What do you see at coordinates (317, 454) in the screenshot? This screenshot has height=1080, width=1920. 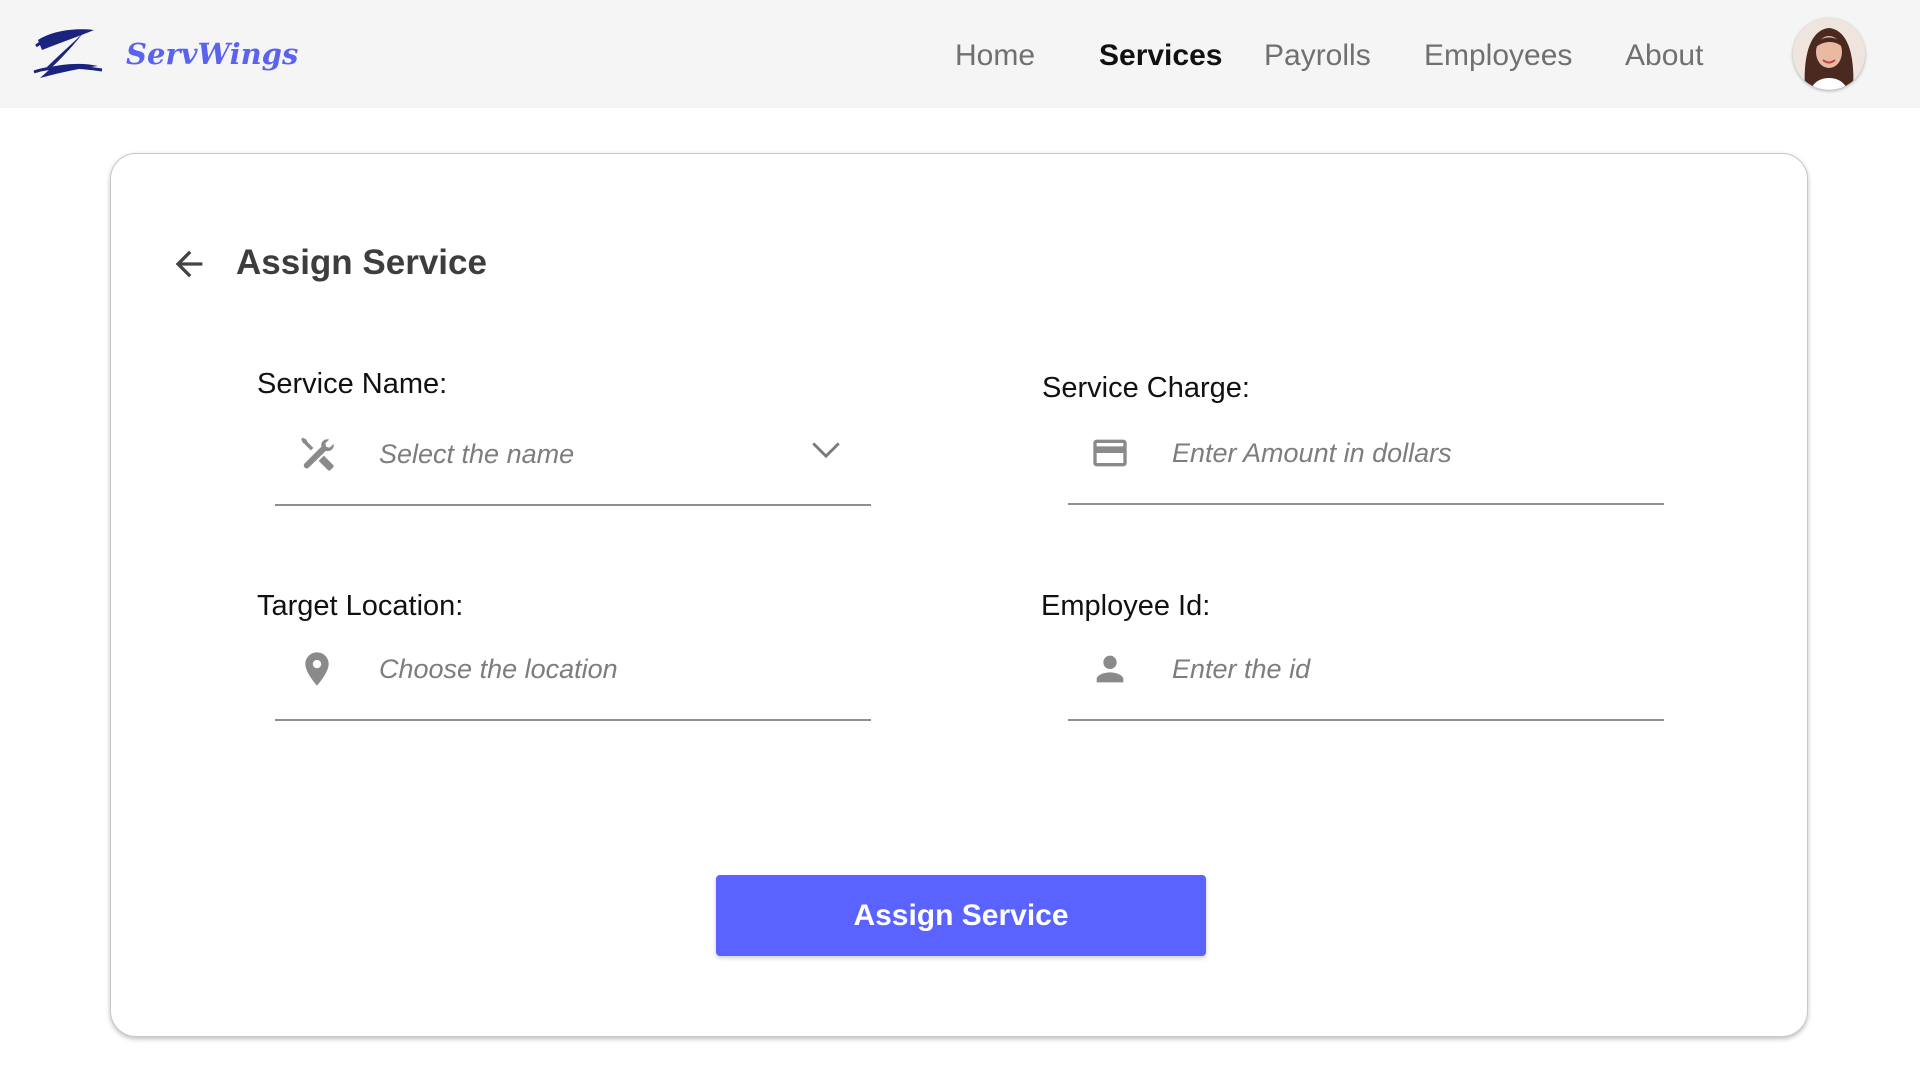 I see `tools-icon` at bounding box center [317, 454].